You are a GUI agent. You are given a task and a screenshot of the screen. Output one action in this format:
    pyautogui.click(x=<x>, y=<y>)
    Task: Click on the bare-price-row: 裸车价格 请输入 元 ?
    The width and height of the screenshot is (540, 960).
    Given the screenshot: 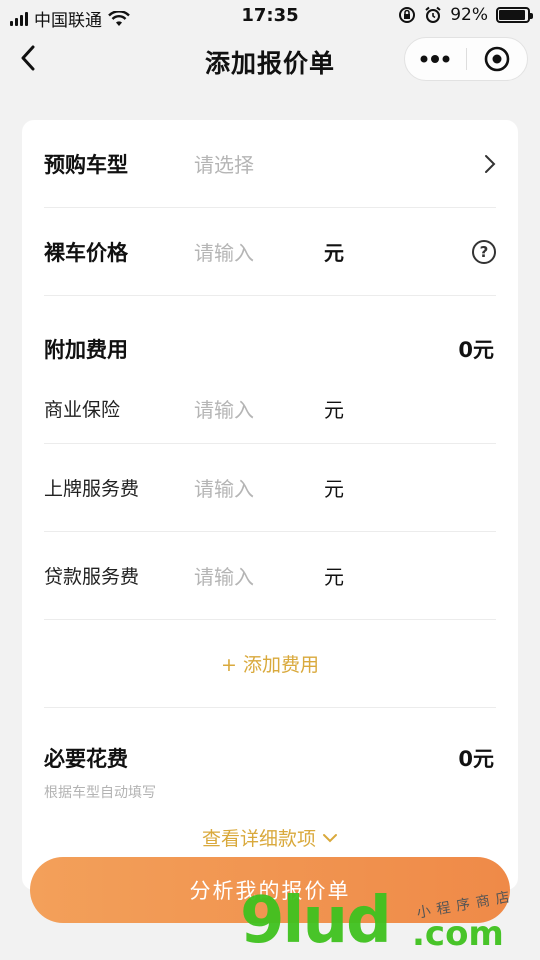 What is the action you would take?
    pyautogui.click(x=270, y=252)
    